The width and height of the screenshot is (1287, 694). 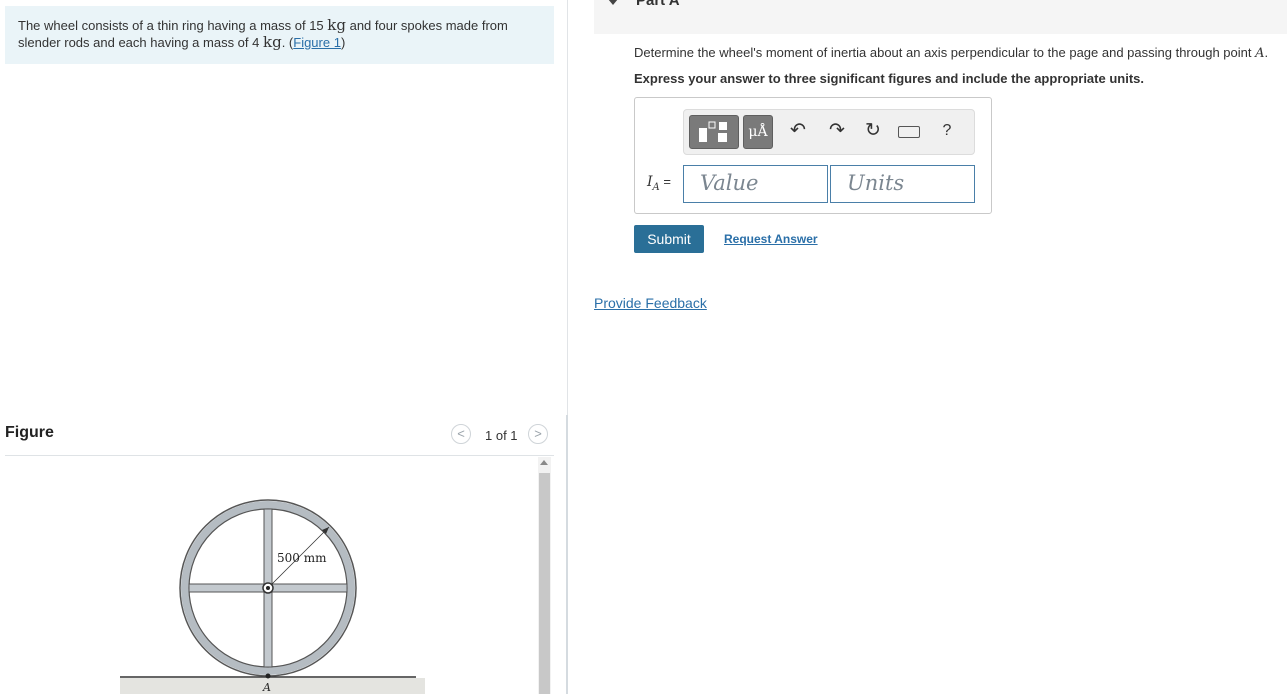 I want to click on figure-page-count: 1 of 1, so click(x=501, y=435).